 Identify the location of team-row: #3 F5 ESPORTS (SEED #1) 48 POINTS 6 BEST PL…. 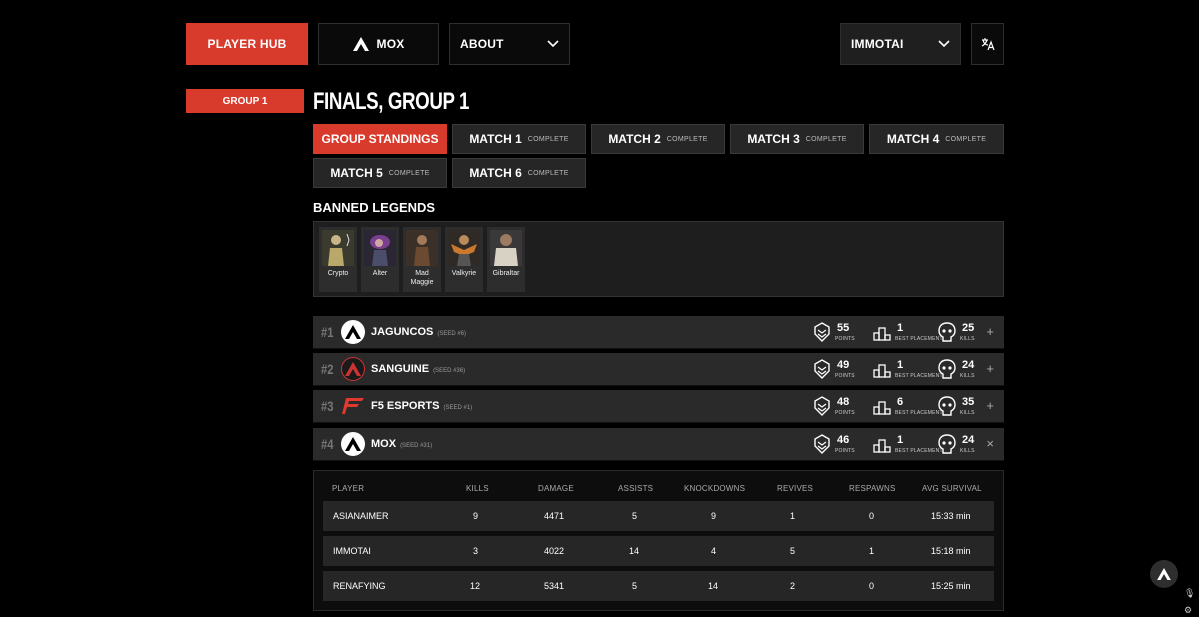
(658, 406).